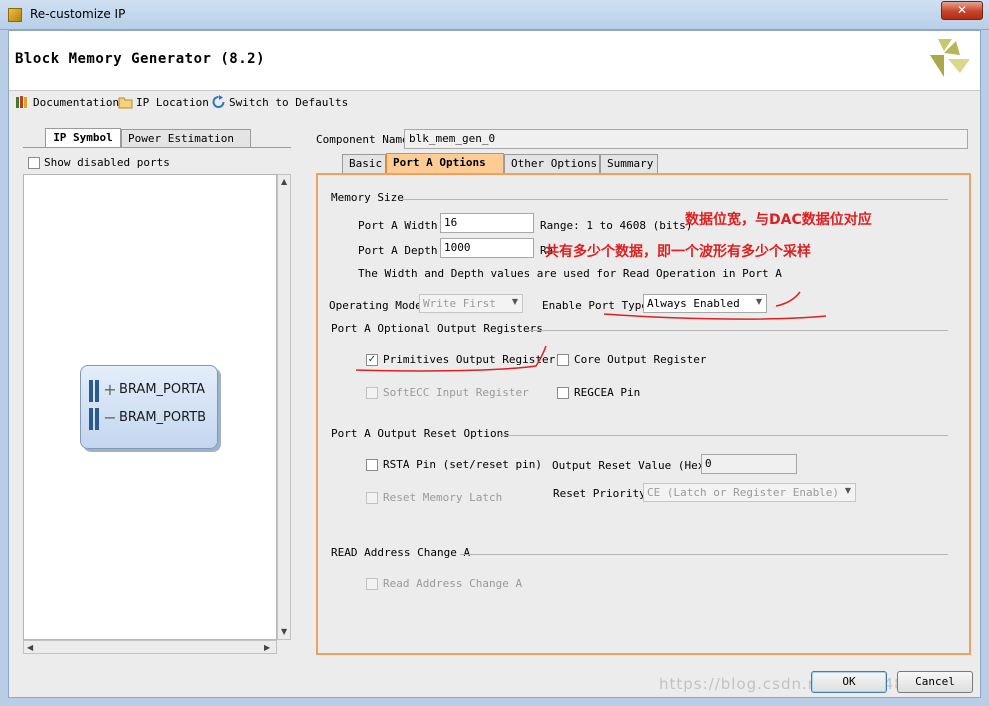  What do you see at coordinates (616, 225) in the screenshot?
I see `port-a-width-range: Range: 1 to 4608 (bits)` at bounding box center [616, 225].